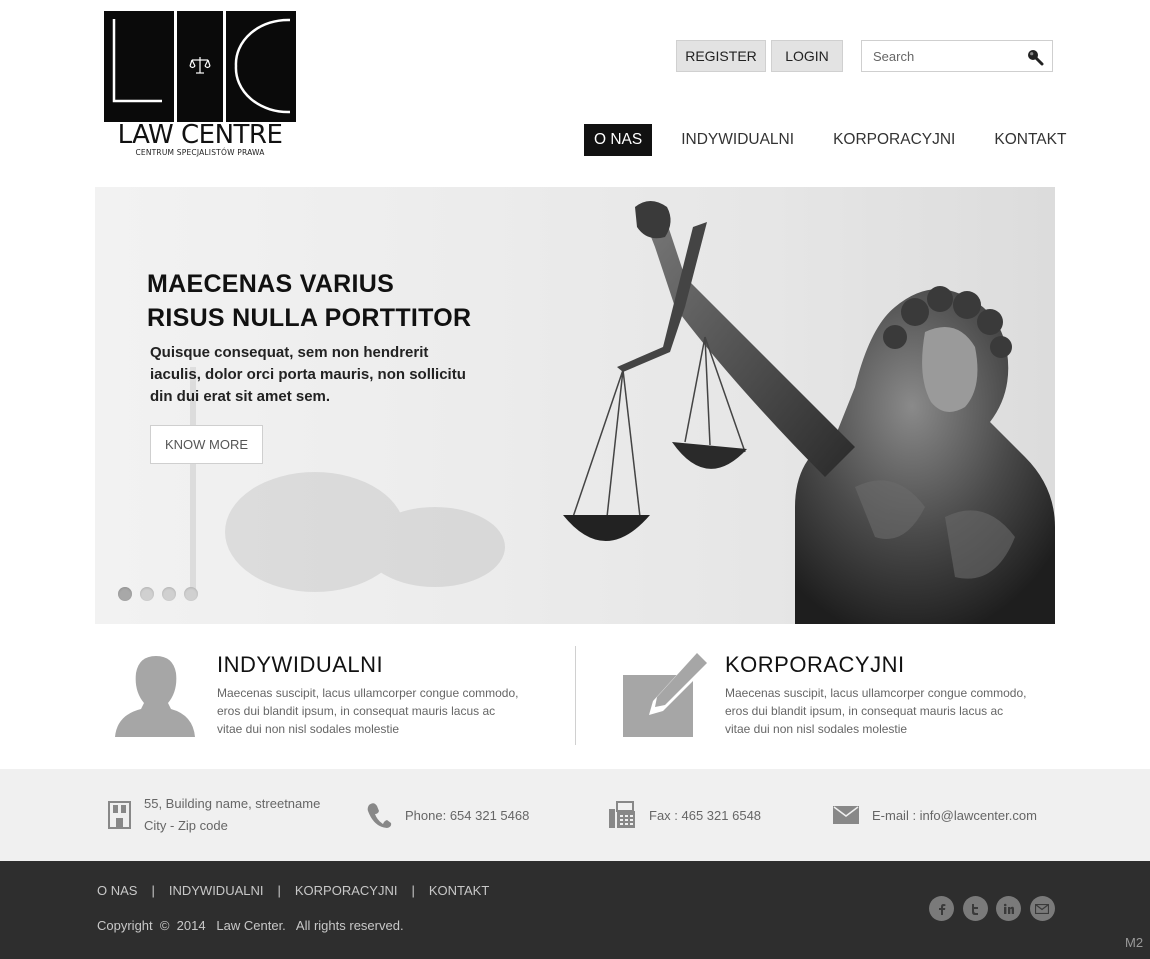 This screenshot has width=1150, height=959. I want to click on edit-icon, so click(665, 695).